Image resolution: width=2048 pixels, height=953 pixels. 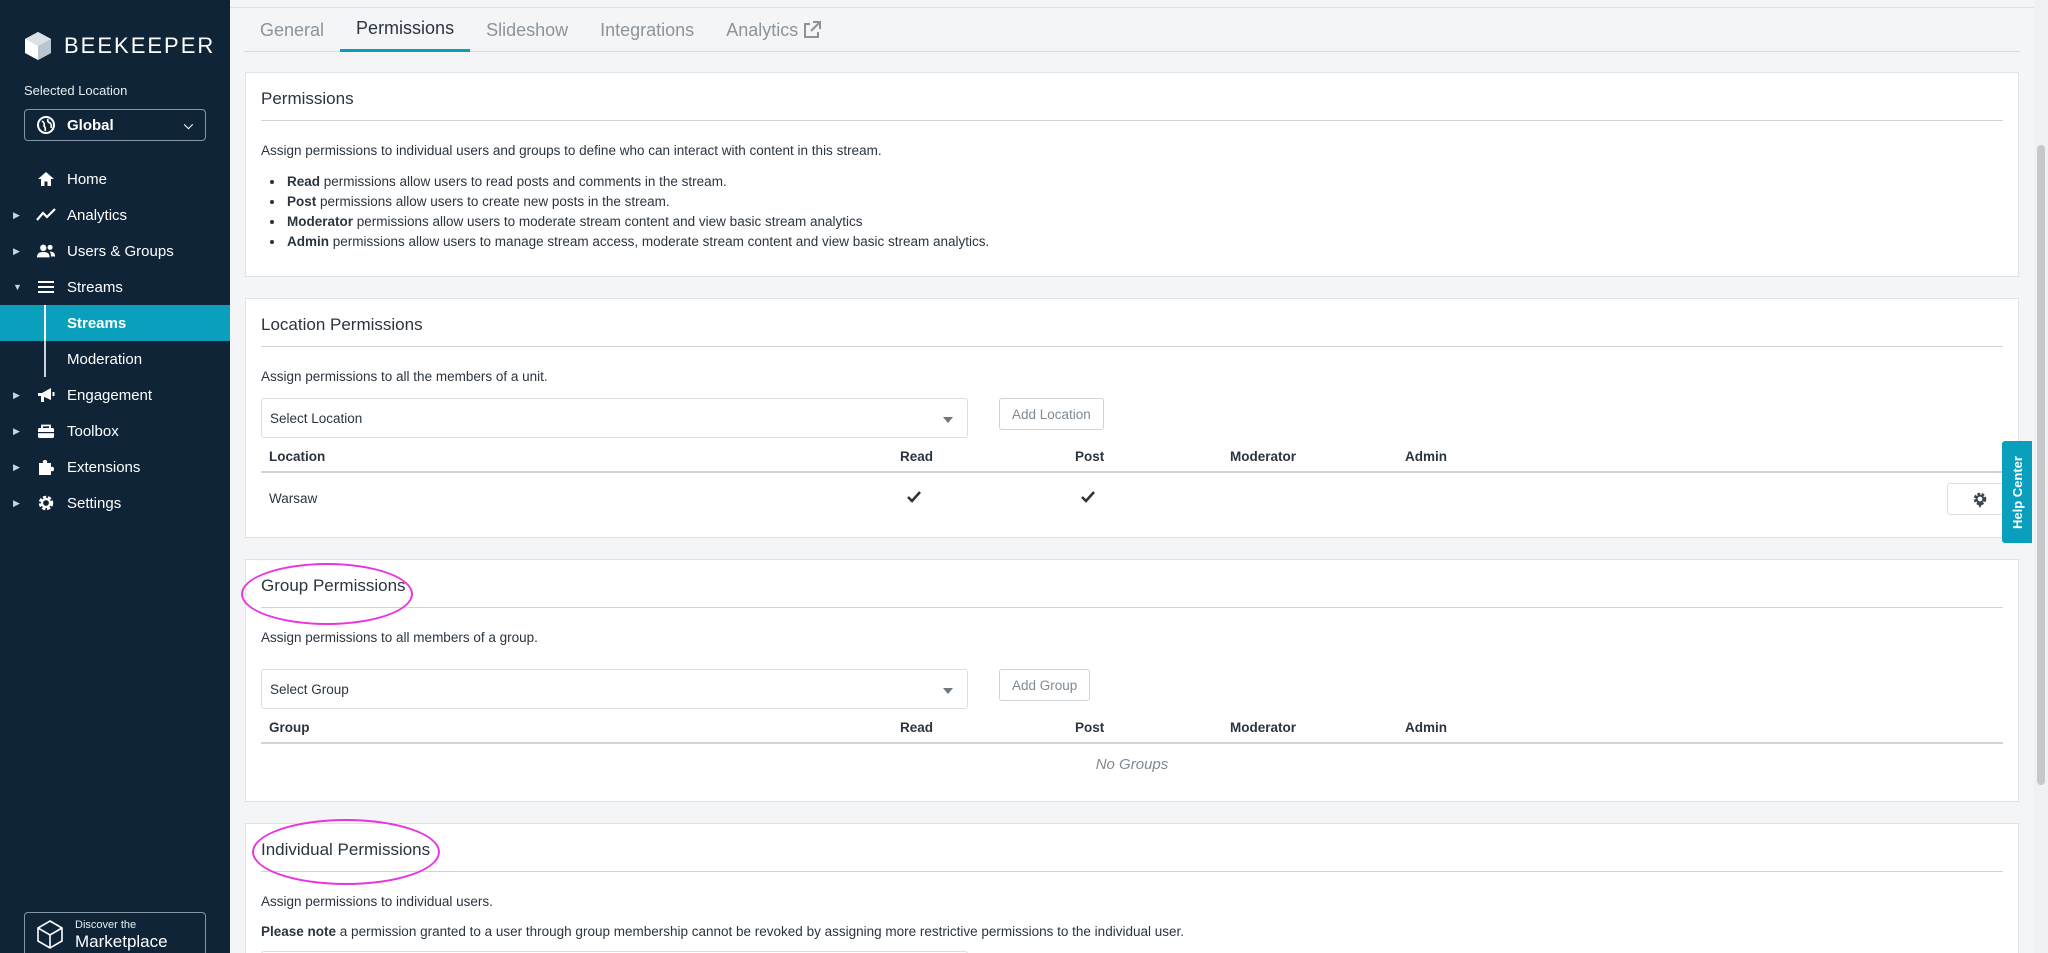 I want to click on marketplace-text: Discover the Marketplace, so click(x=121, y=935).